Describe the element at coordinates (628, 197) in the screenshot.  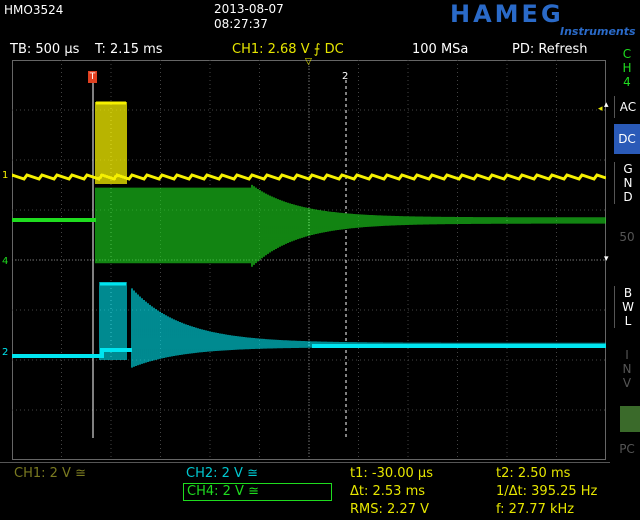
I see `side-text: D` at that location.